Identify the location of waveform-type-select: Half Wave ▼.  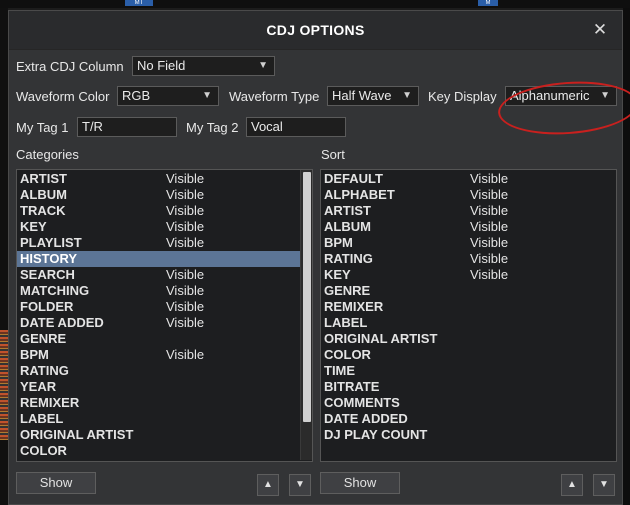
(373, 96).